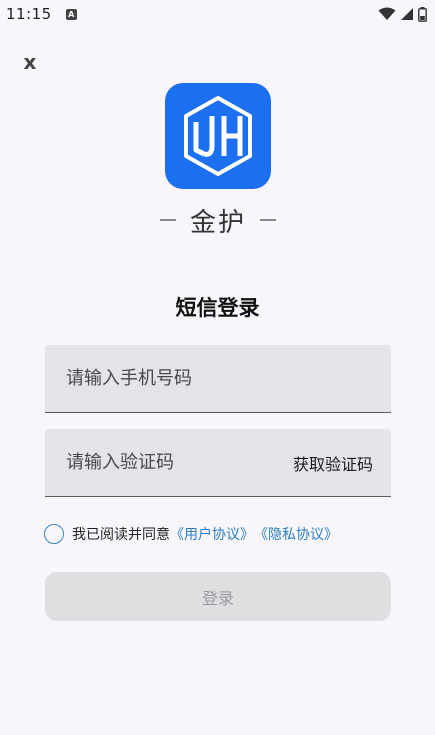  What do you see at coordinates (422, 14) in the screenshot?
I see `battery-icon` at bounding box center [422, 14].